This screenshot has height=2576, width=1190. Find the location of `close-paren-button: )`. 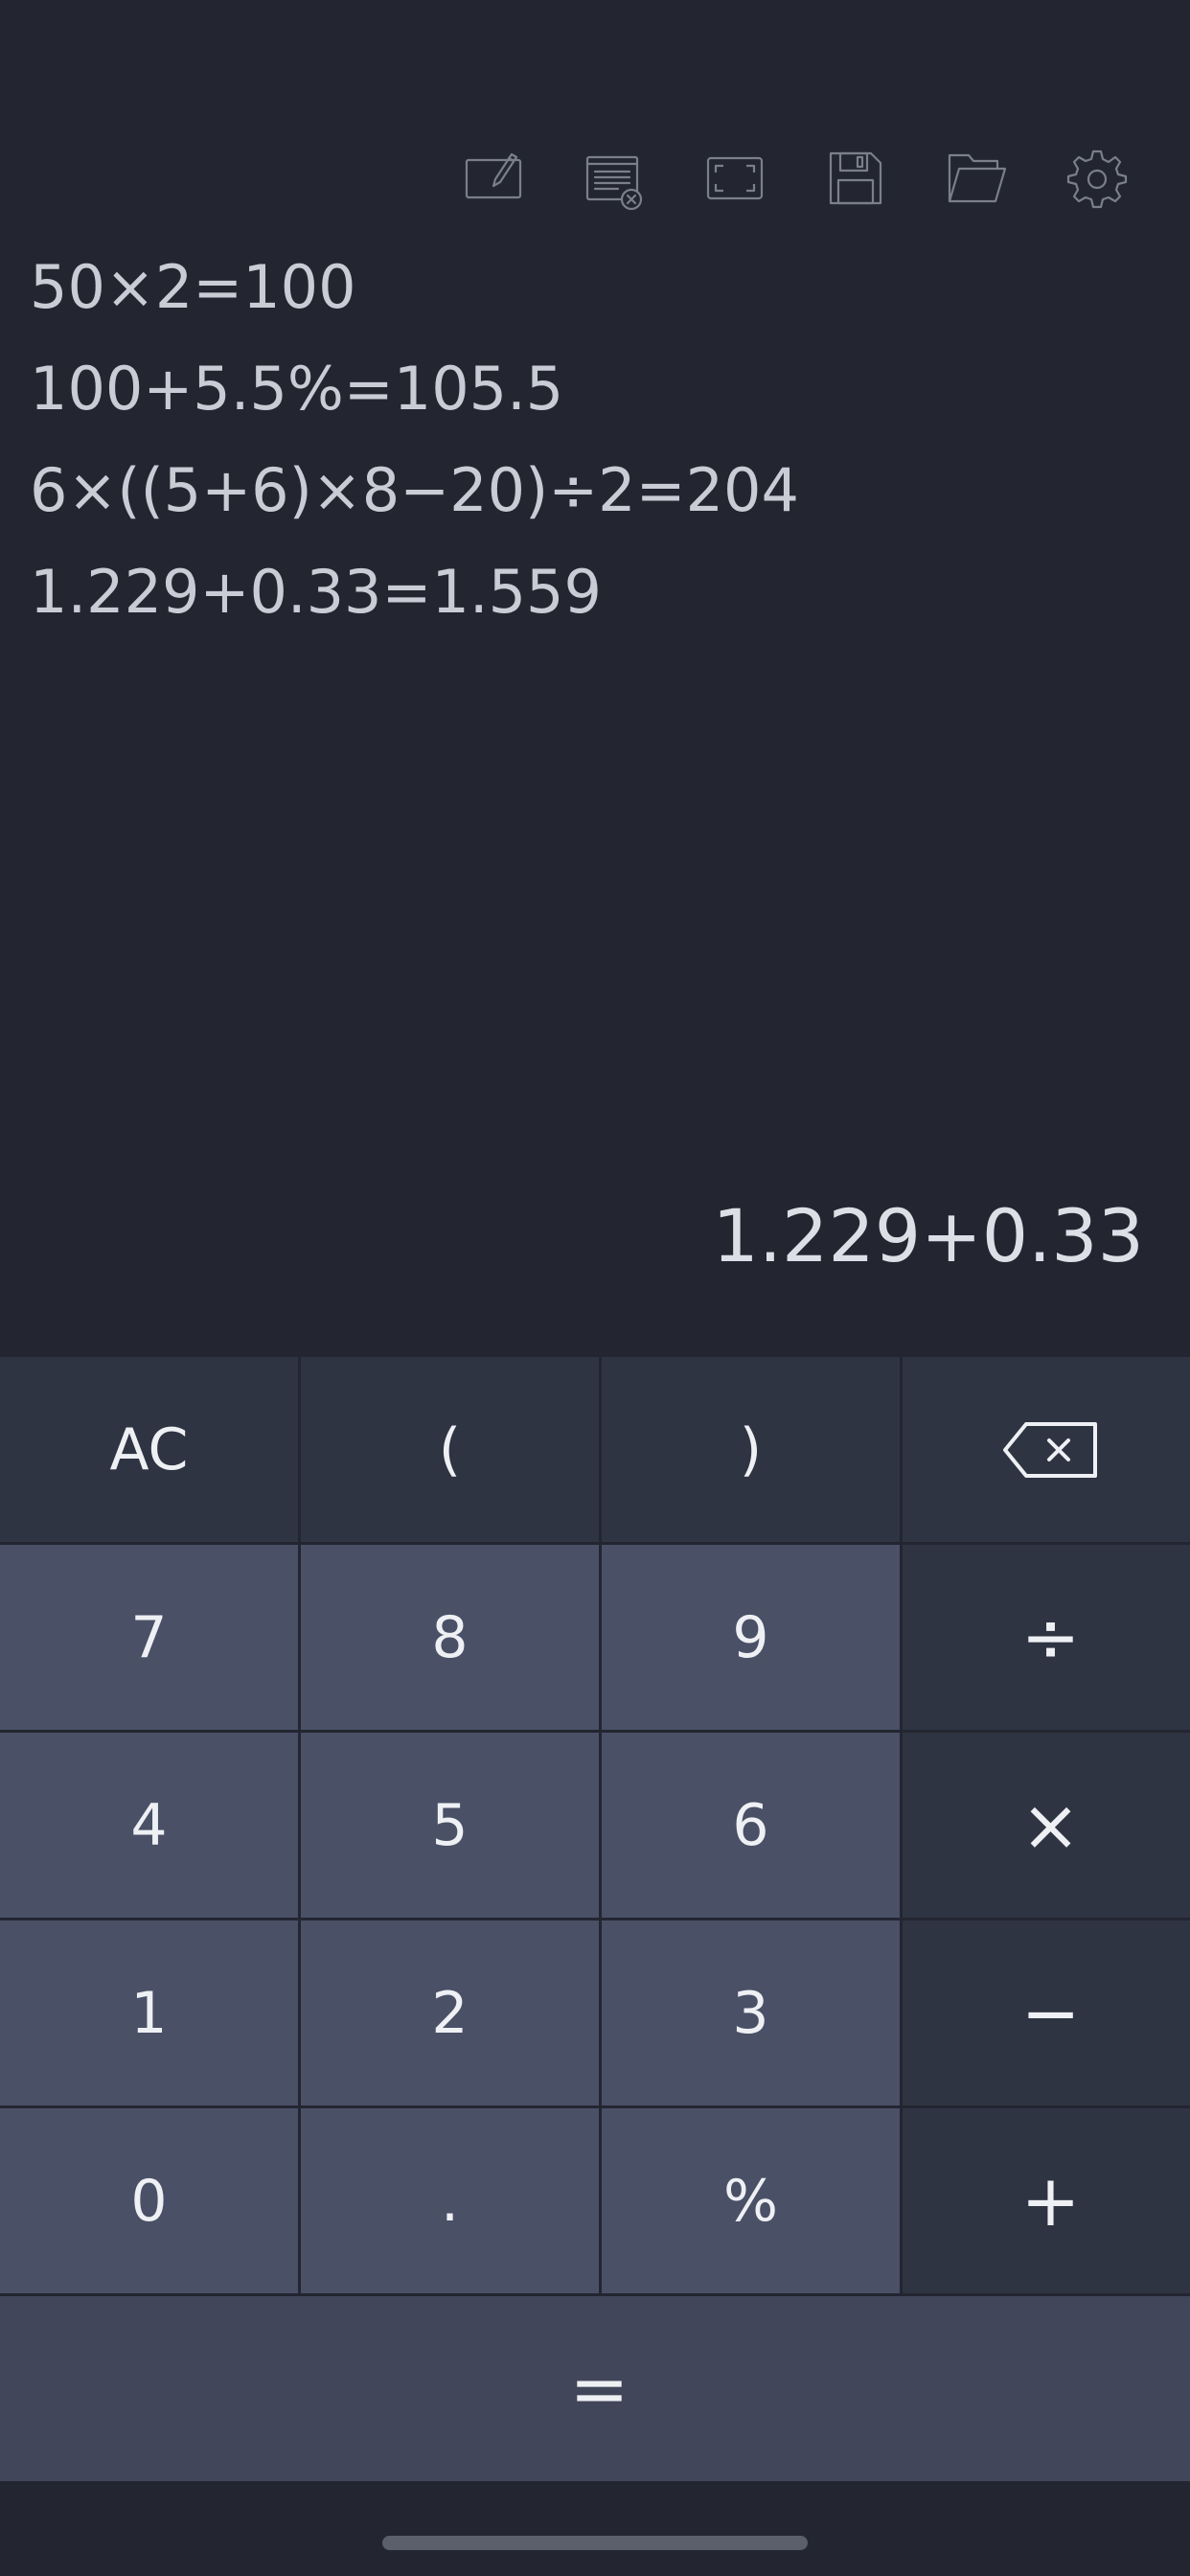

close-paren-button: ) is located at coordinates (751, 1449).